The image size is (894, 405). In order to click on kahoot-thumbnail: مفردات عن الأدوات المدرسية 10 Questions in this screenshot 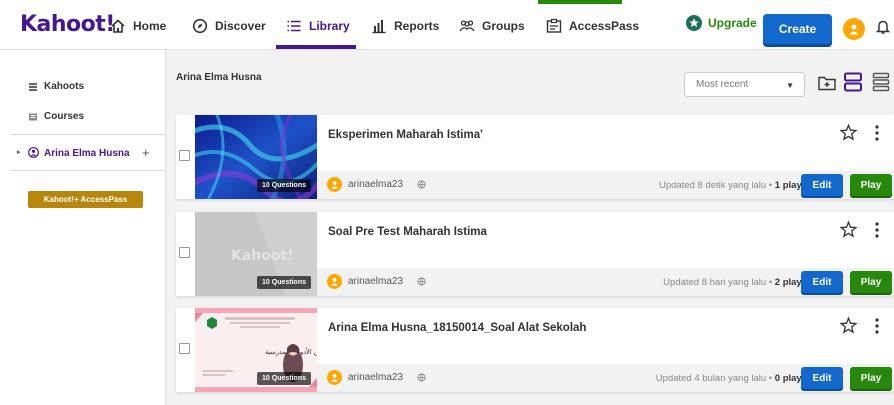, I will do `click(256, 350)`.